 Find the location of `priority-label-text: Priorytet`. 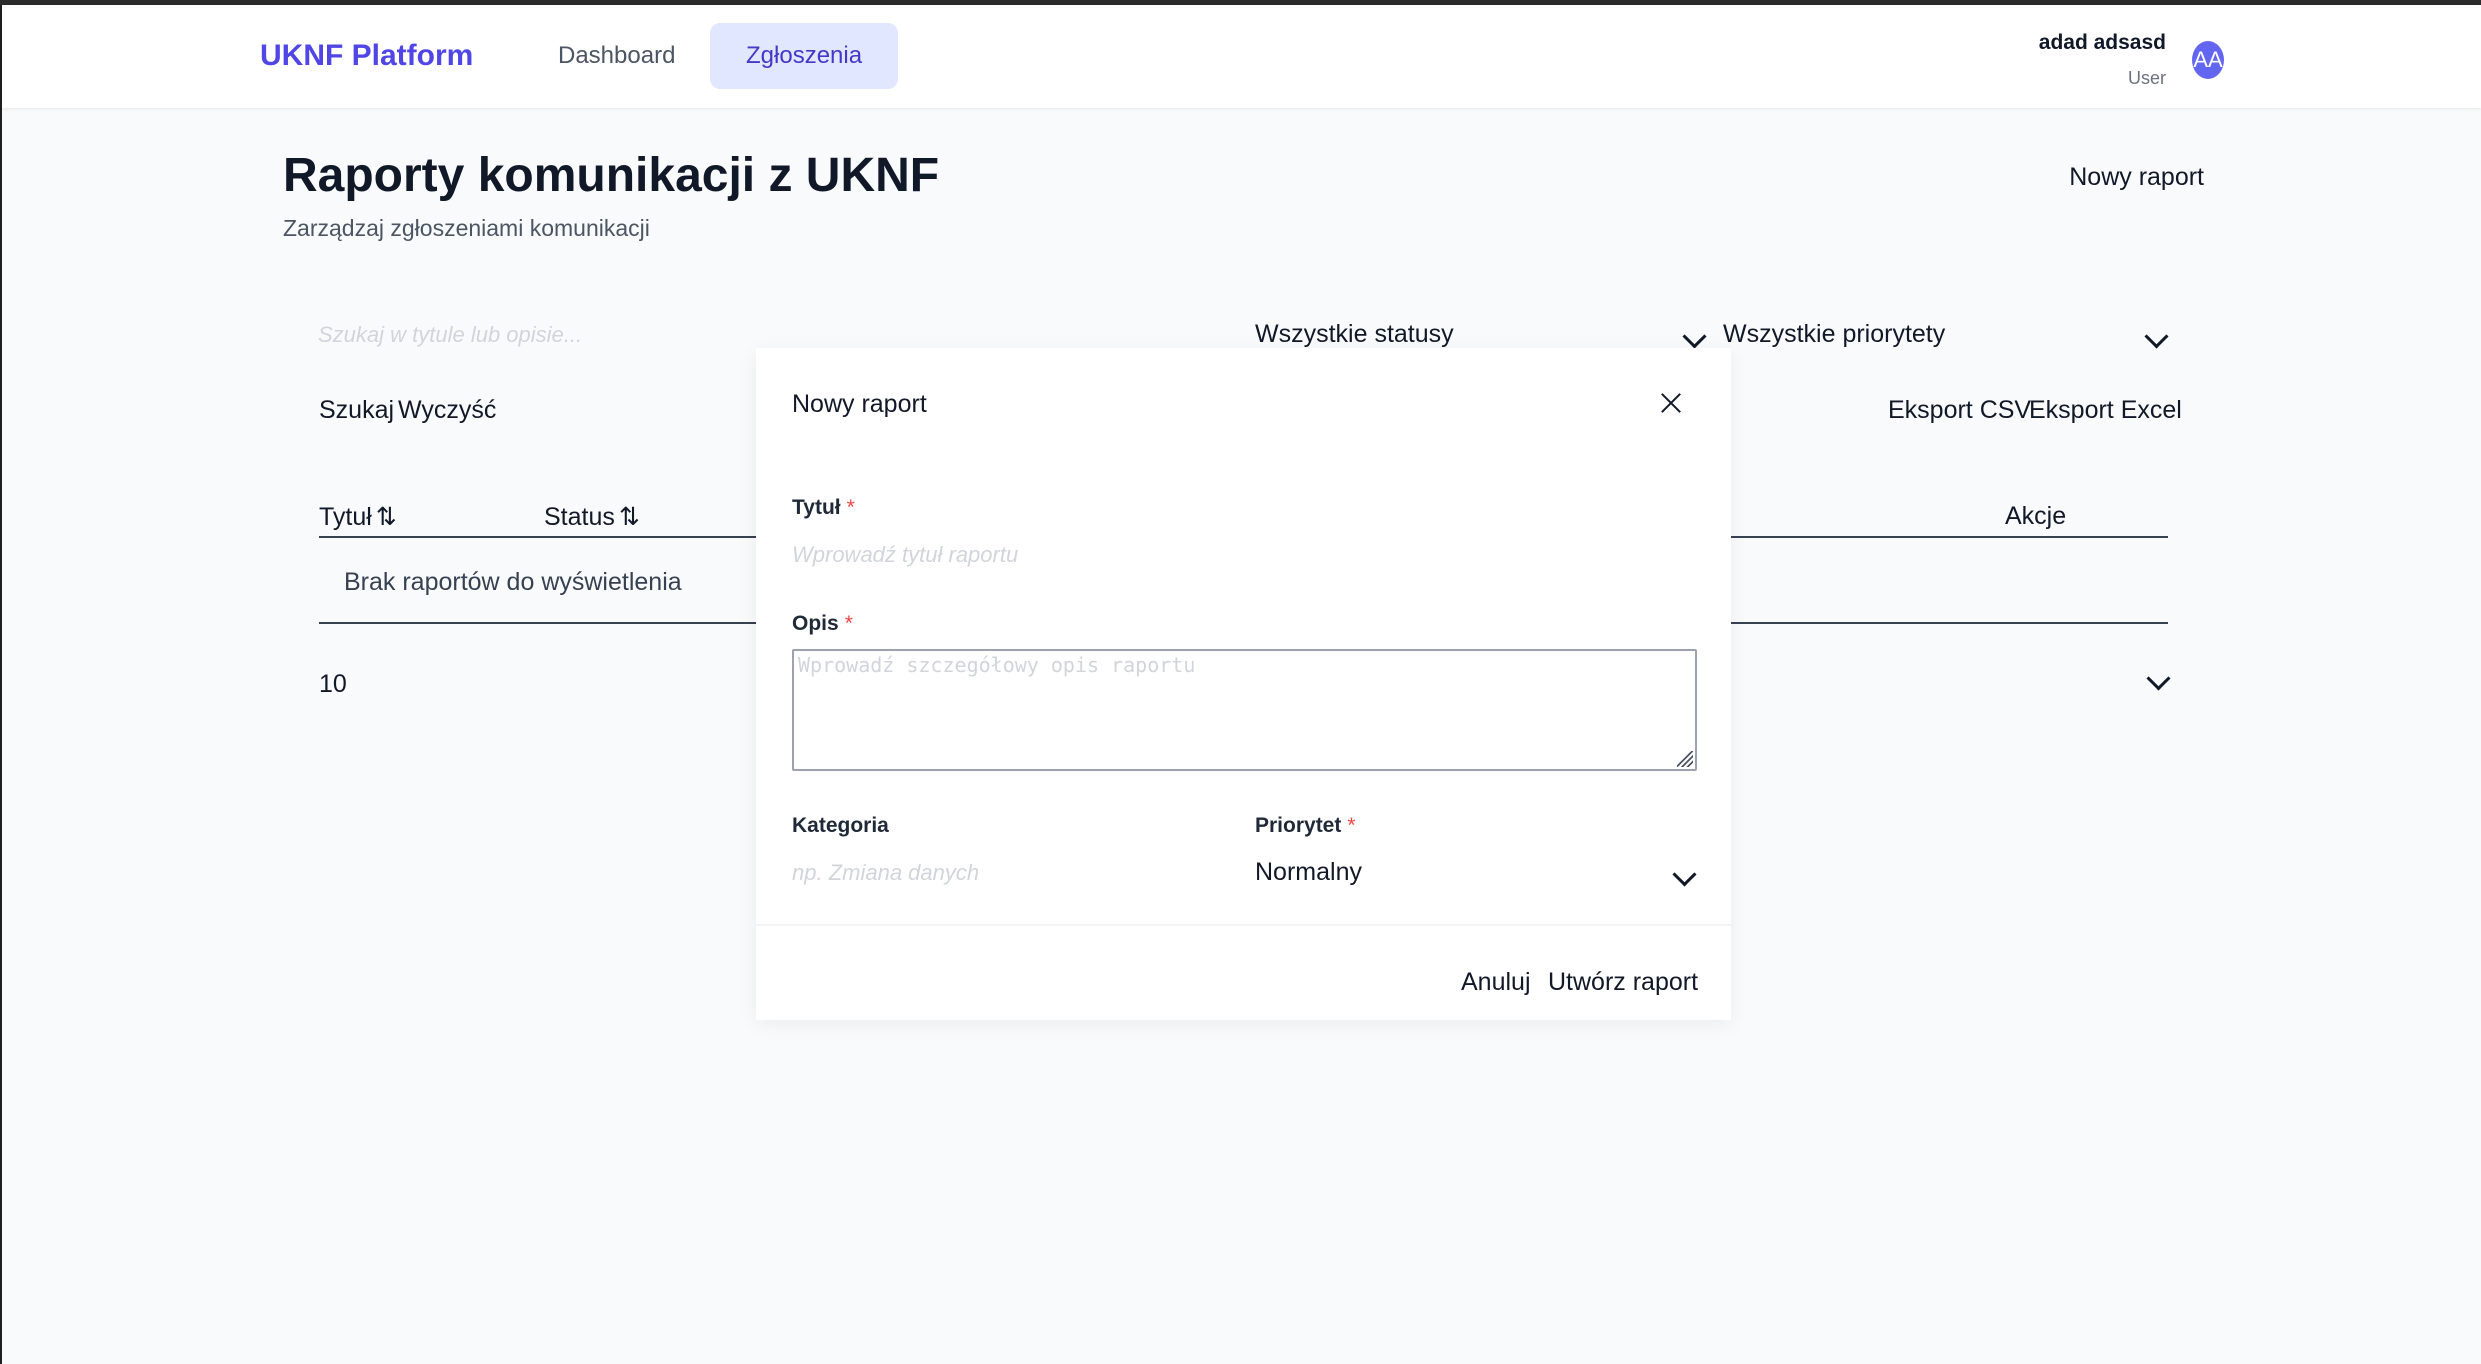

priority-label-text: Priorytet is located at coordinates (1298, 825).